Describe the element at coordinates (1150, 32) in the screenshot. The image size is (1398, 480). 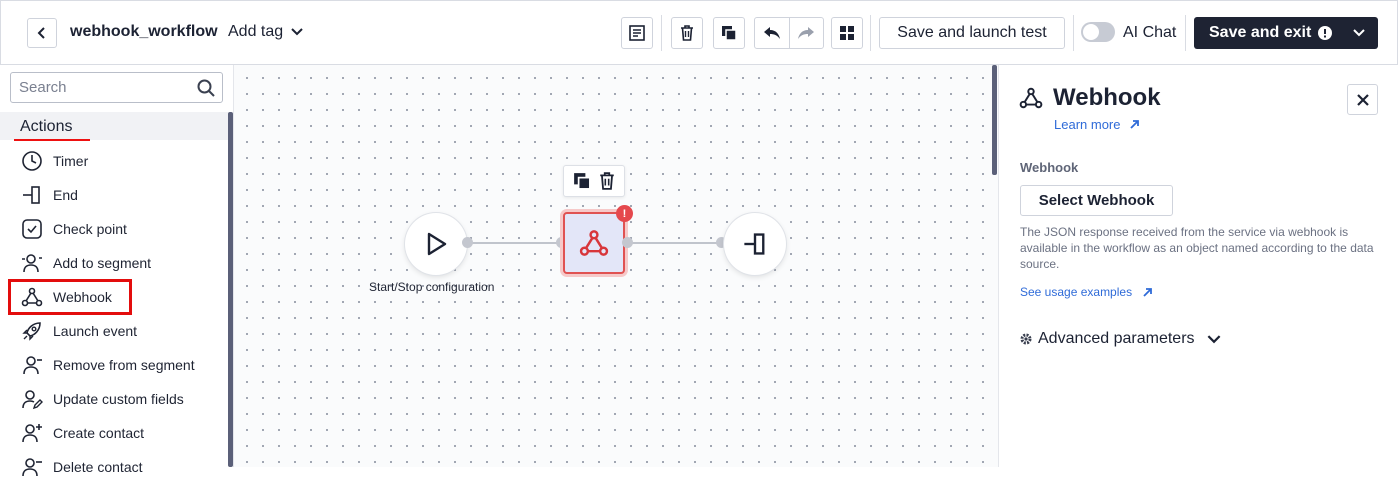
I see `ai-chat-label: AI Chat` at that location.